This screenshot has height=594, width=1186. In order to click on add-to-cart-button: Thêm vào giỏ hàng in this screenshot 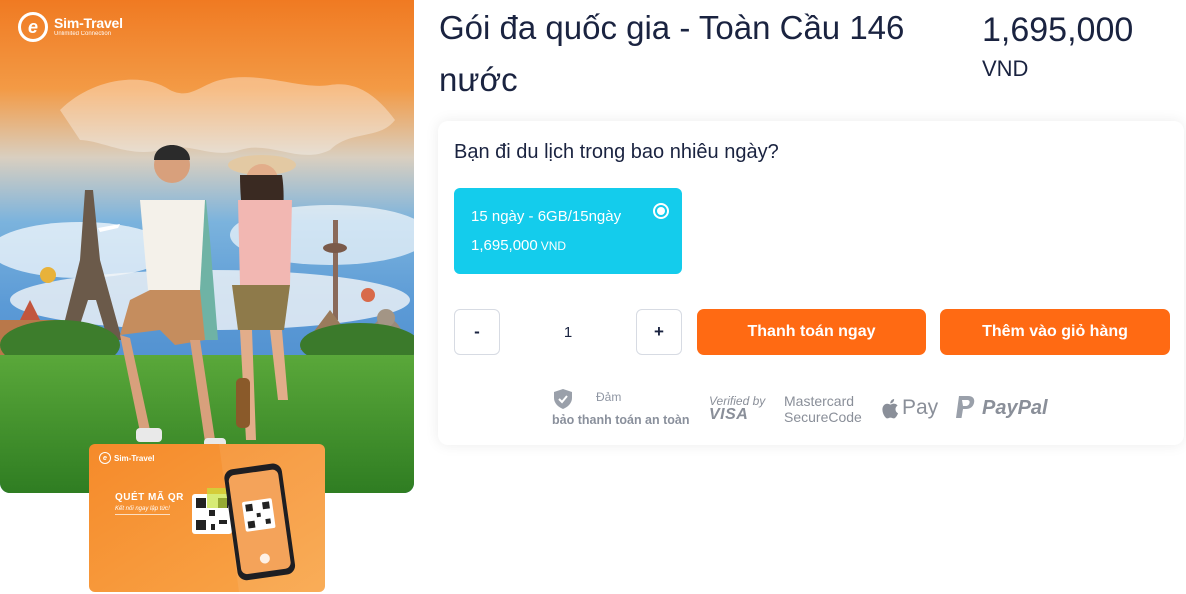, I will do `click(1055, 332)`.